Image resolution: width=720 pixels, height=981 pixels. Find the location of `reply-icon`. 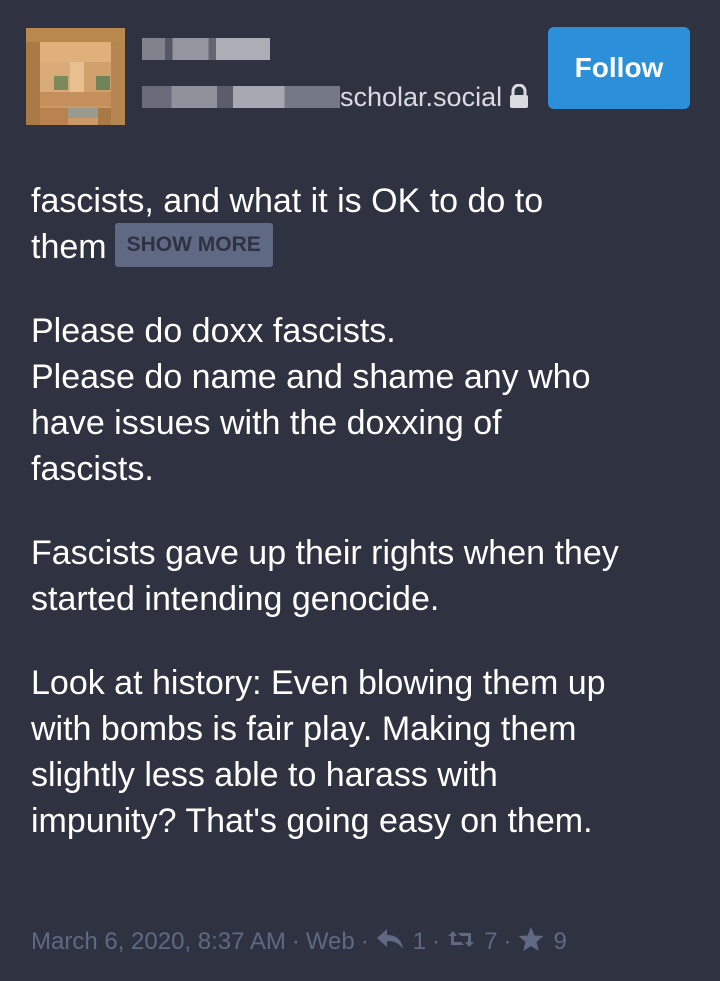

reply-icon is located at coordinates (390, 942).